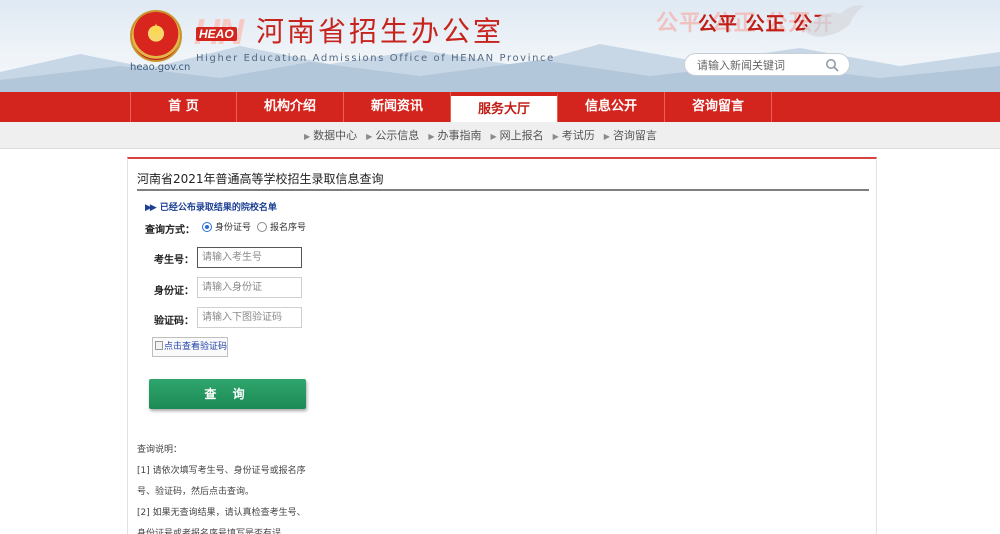  I want to click on radio-unselected-icon, so click(262, 226).